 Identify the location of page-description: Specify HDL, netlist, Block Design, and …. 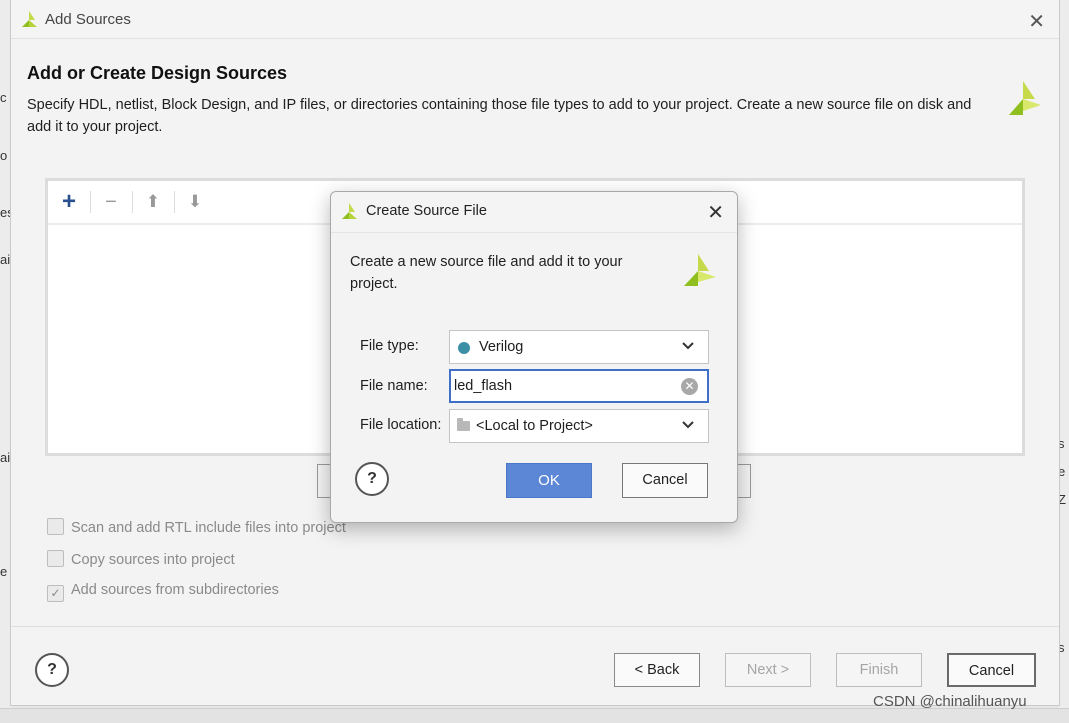
(499, 116).